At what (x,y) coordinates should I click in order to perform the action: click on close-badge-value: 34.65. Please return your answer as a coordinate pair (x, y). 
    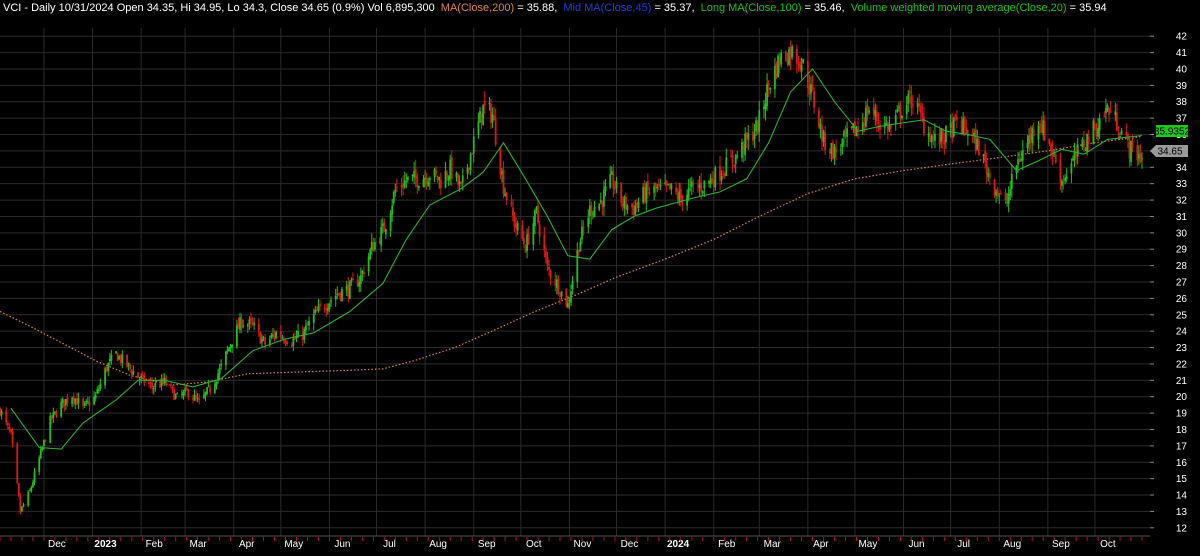
    Looking at the image, I should click on (1169, 152).